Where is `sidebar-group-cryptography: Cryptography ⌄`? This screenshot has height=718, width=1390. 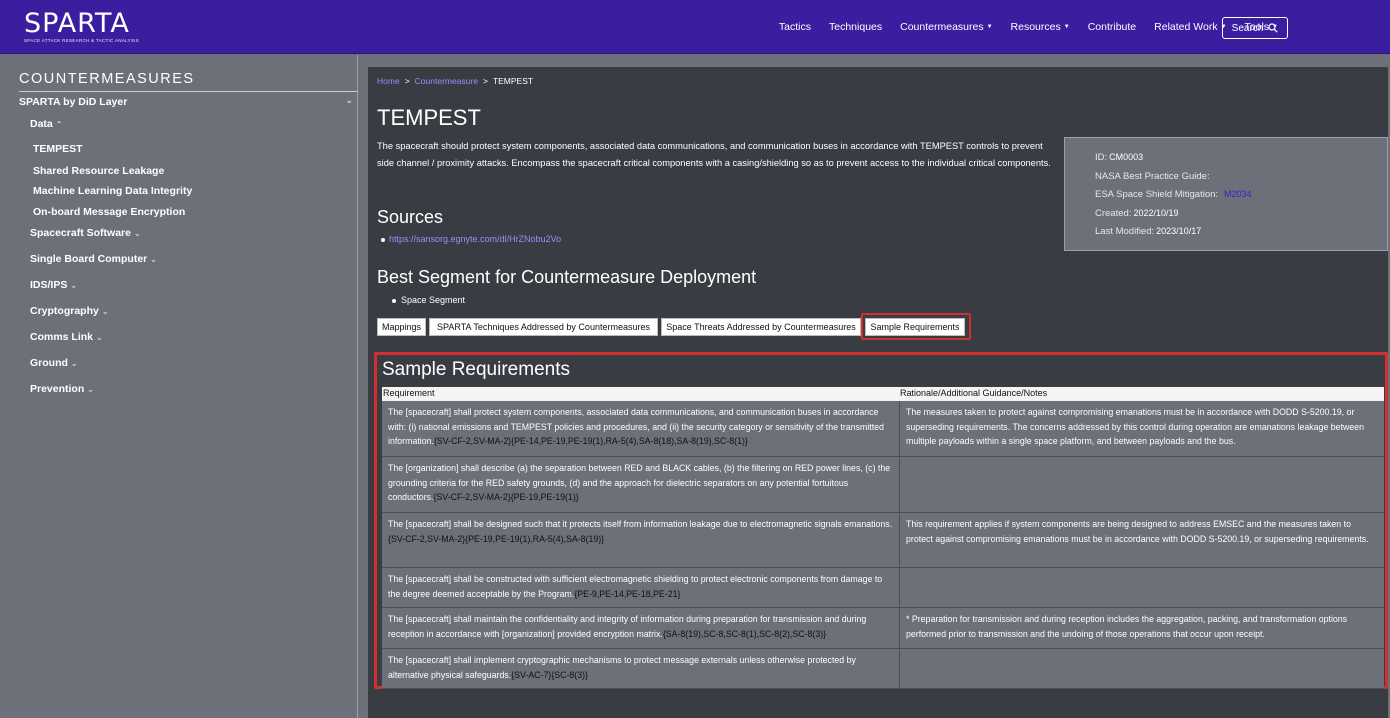 sidebar-group-cryptography: Cryptography ⌄ is located at coordinates (69, 311).